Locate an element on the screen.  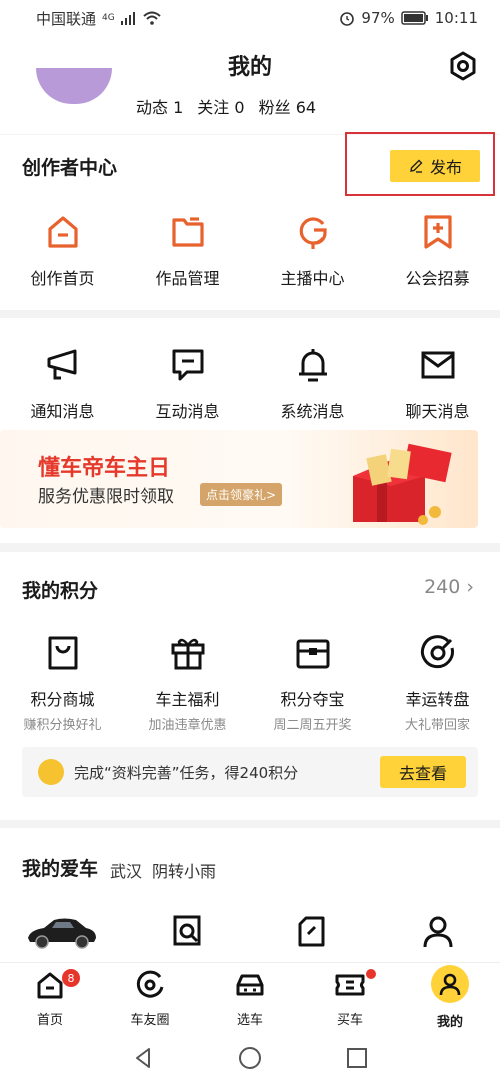
points-title: 我的积分 is located at coordinates (60, 591).